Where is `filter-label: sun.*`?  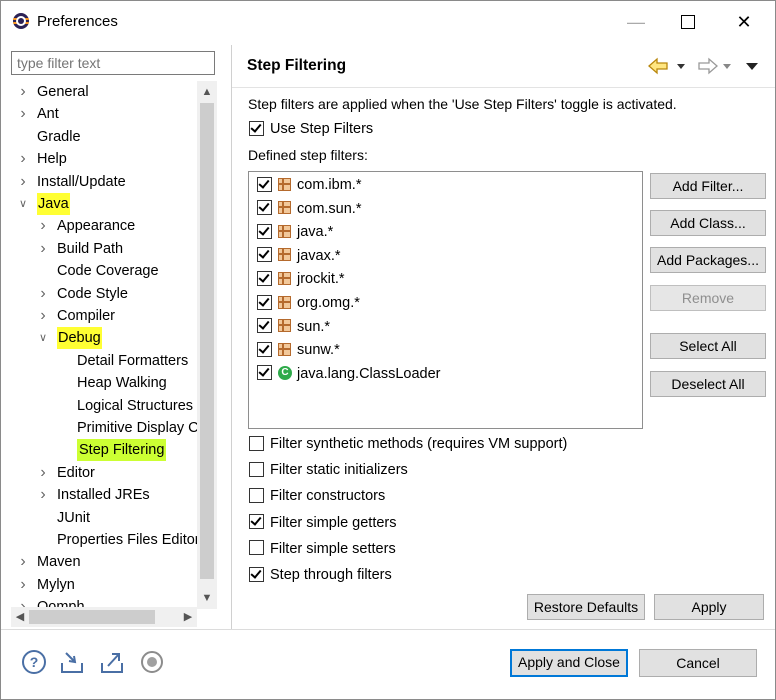 filter-label: sun.* is located at coordinates (314, 326).